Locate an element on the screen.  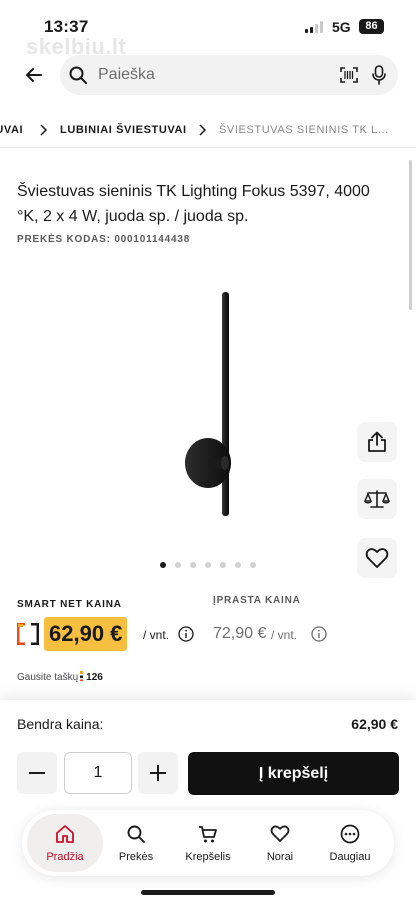
barcode-scan-icon is located at coordinates (349, 75).